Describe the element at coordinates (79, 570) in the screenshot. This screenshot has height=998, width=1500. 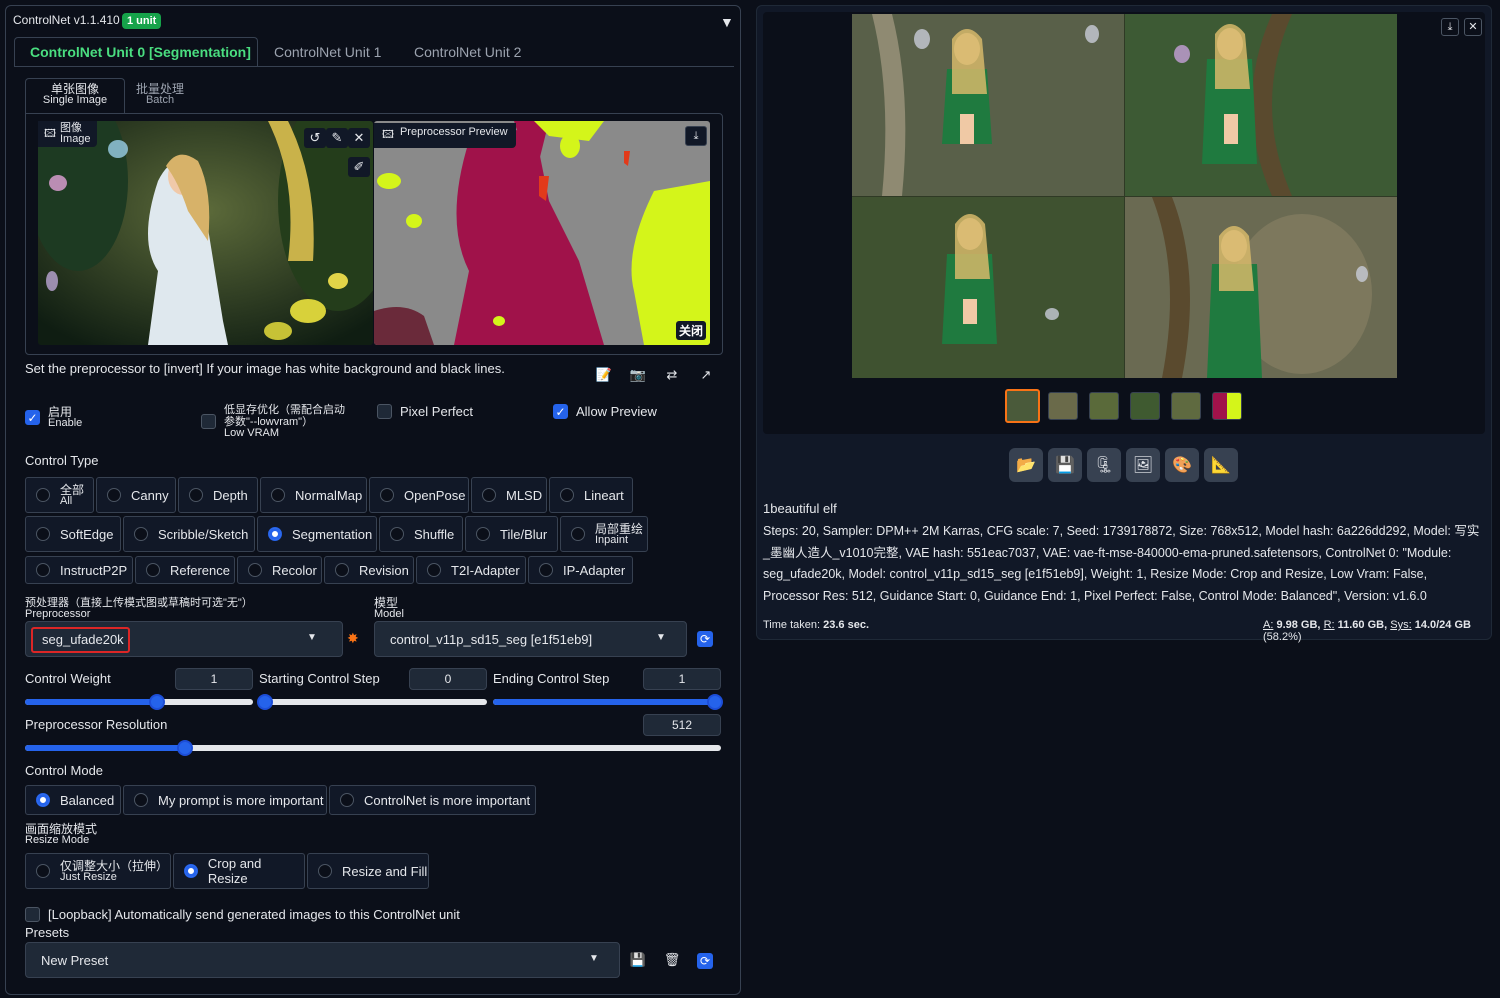
I see `control-type-instructp2p: InstructP2P` at that location.